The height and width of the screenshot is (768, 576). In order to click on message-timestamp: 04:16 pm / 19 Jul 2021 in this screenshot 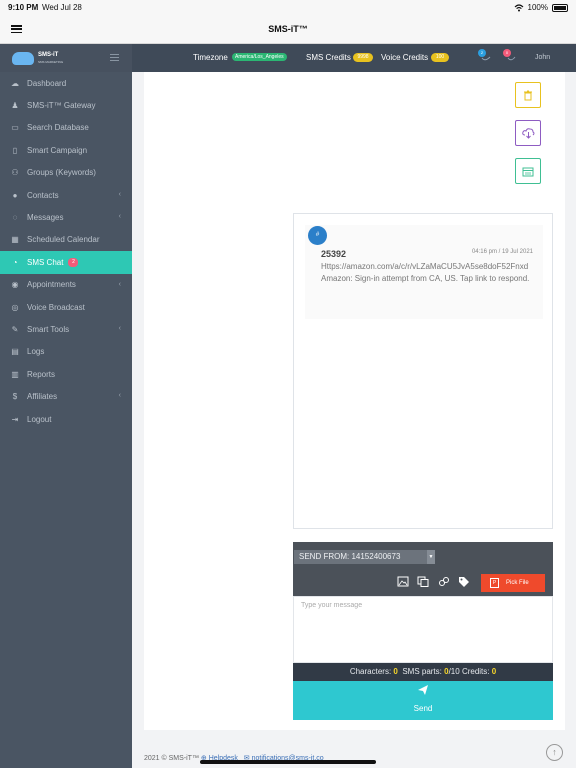, I will do `click(502, 252)`.